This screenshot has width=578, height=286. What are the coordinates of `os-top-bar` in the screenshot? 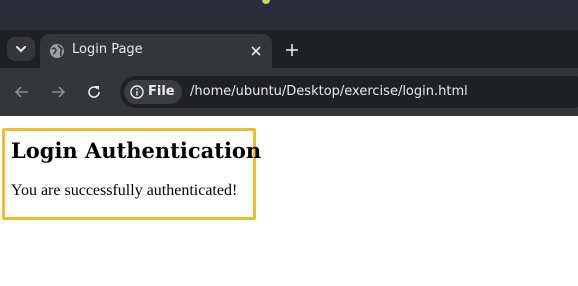 It's located at (289, 15).